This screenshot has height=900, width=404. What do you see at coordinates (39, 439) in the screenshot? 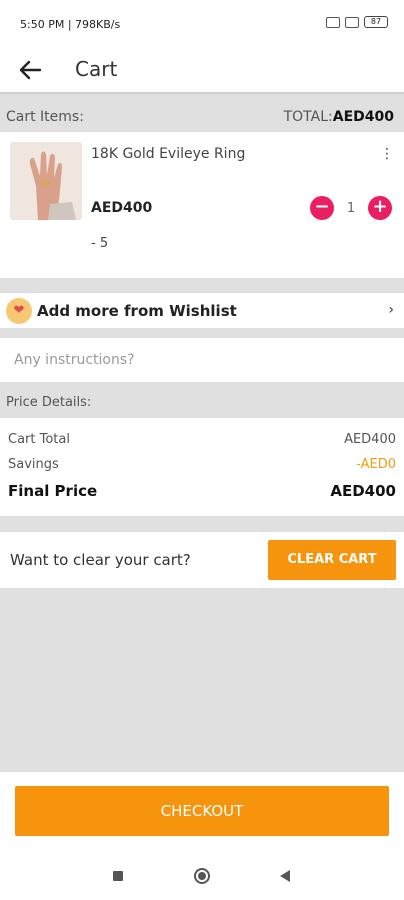
I see `cart-total-label: Cart Total` at bounding box center [39, 439].